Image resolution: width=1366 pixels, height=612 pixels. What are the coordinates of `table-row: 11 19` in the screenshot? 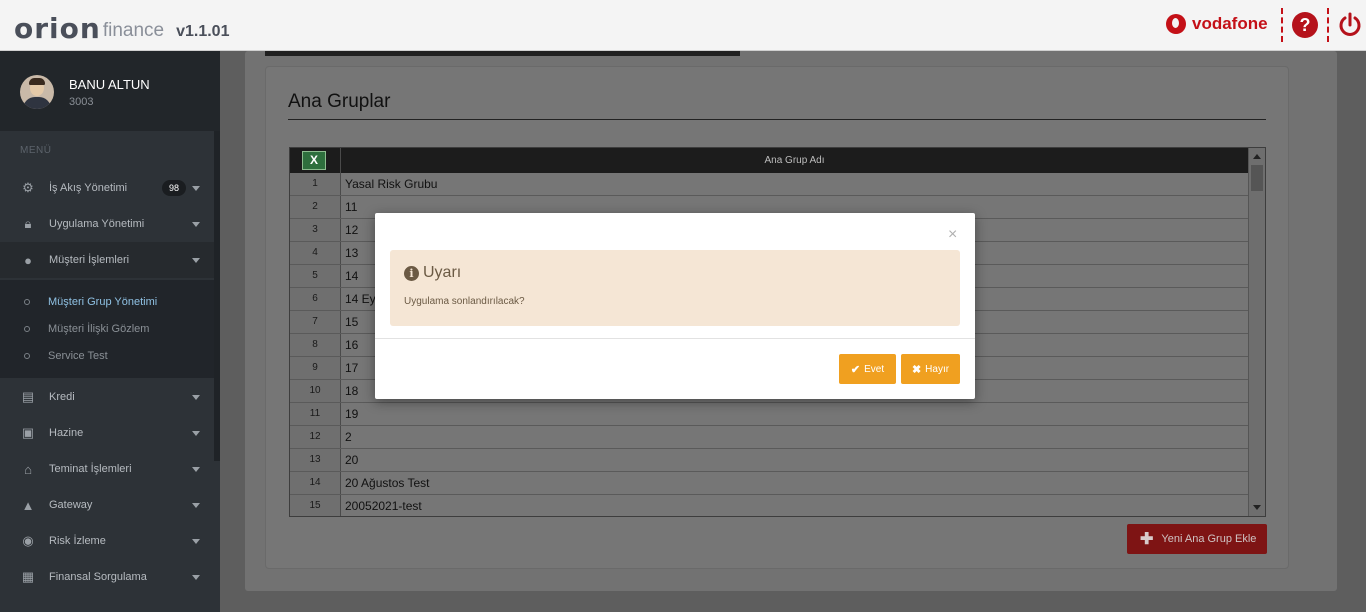 It's located at (769, 414).